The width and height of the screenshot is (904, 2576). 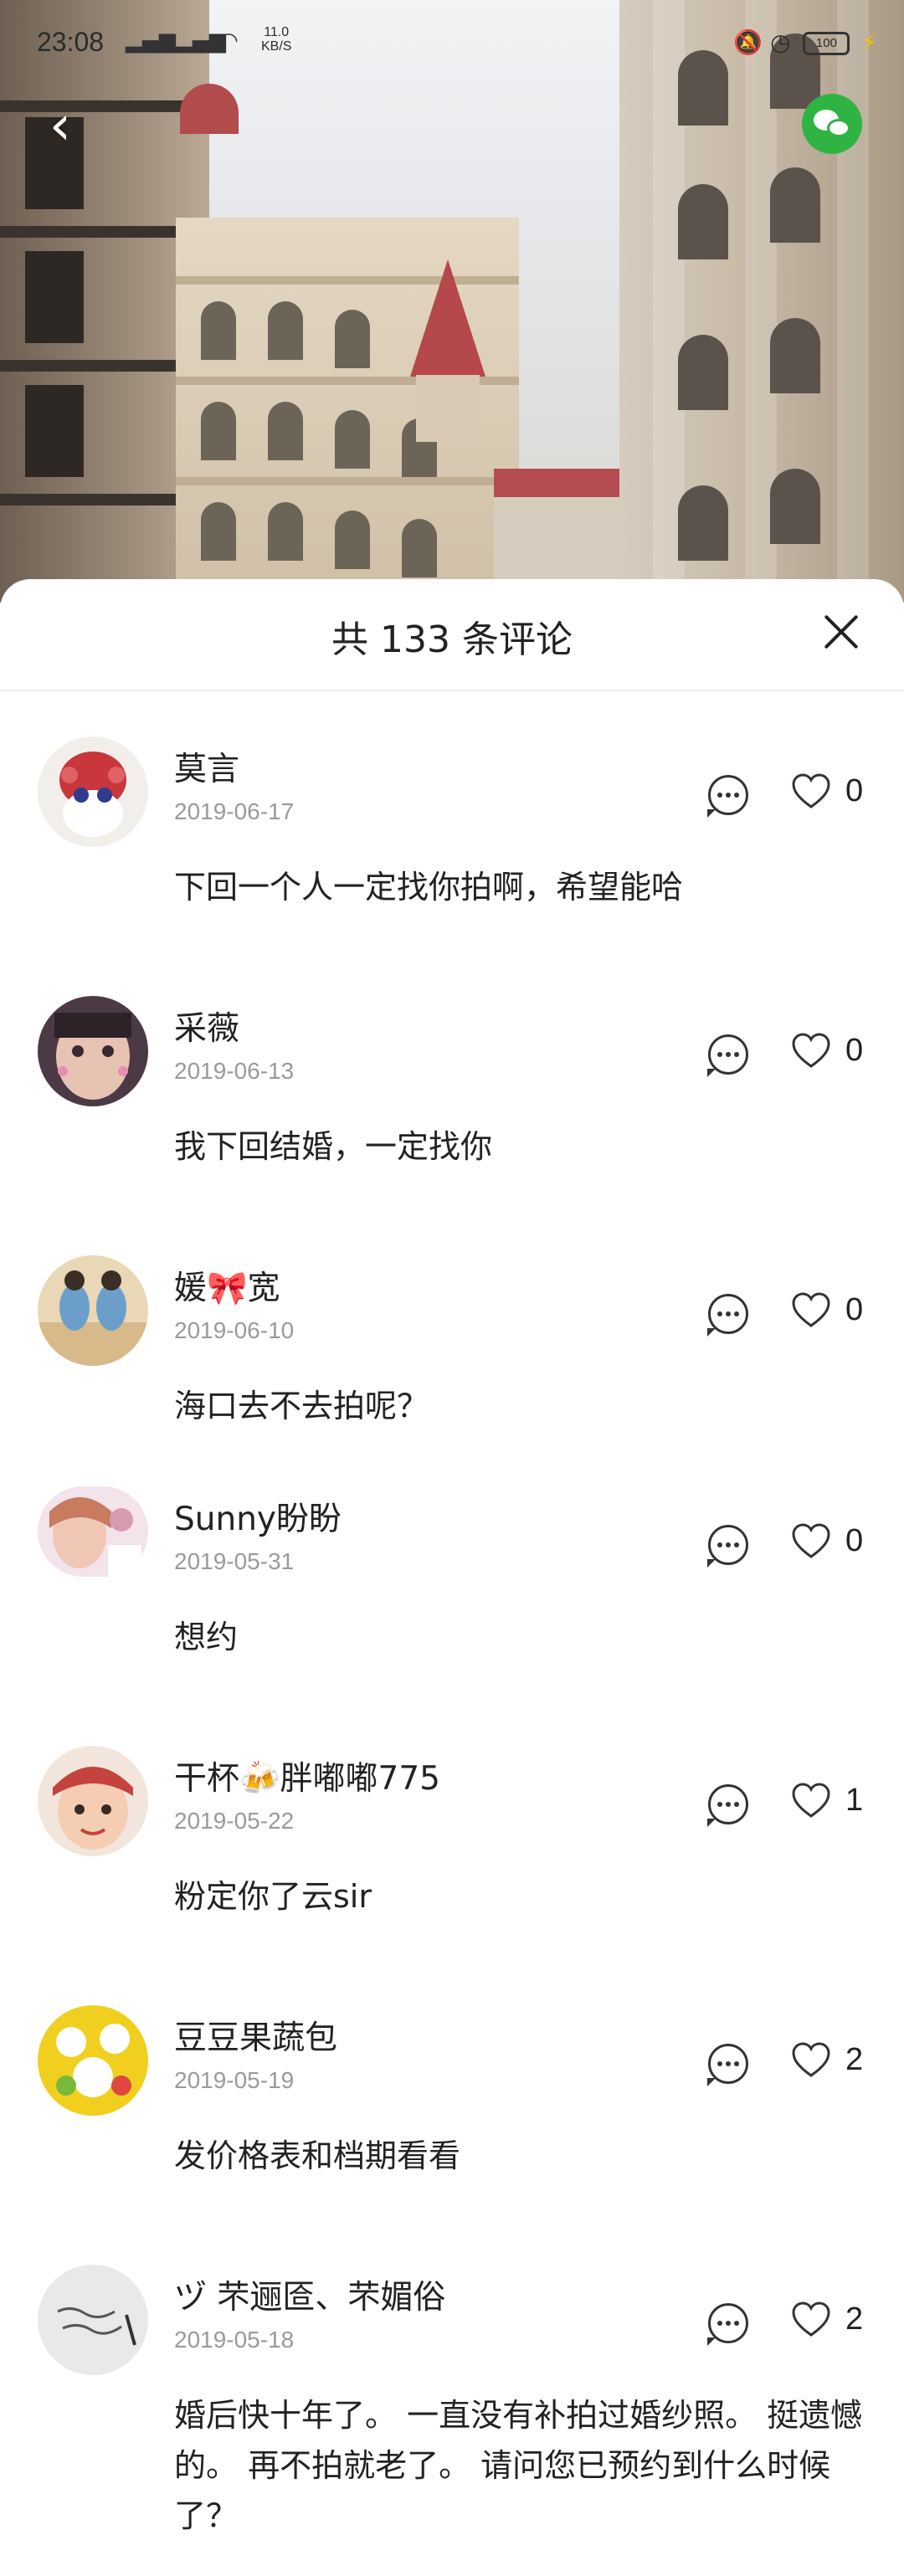 I want to click on chevron-left-icon: ‹, so click(x=61, y=125).